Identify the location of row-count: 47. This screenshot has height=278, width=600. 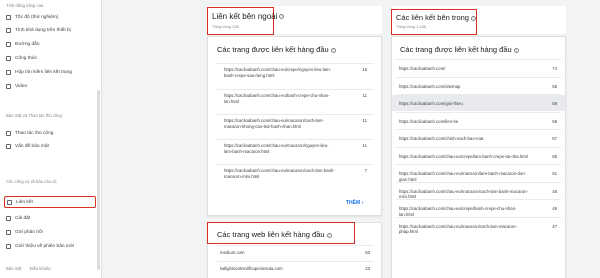
(554, 226).